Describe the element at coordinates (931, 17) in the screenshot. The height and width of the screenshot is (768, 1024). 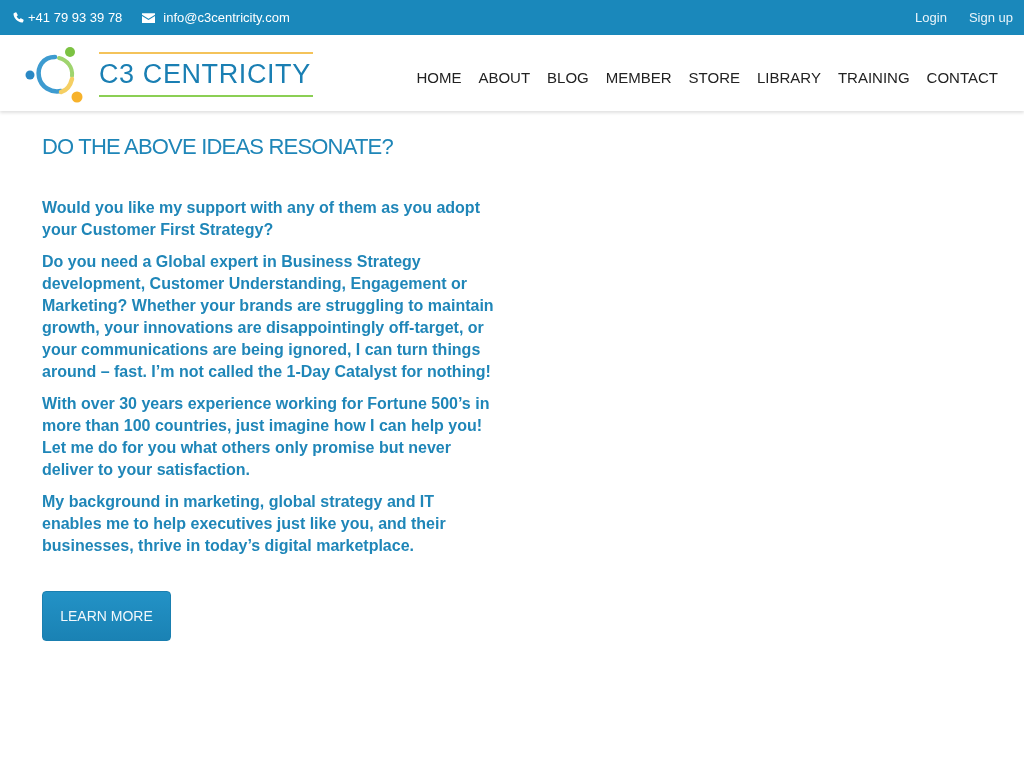
I see `account-link: Login` at that location.